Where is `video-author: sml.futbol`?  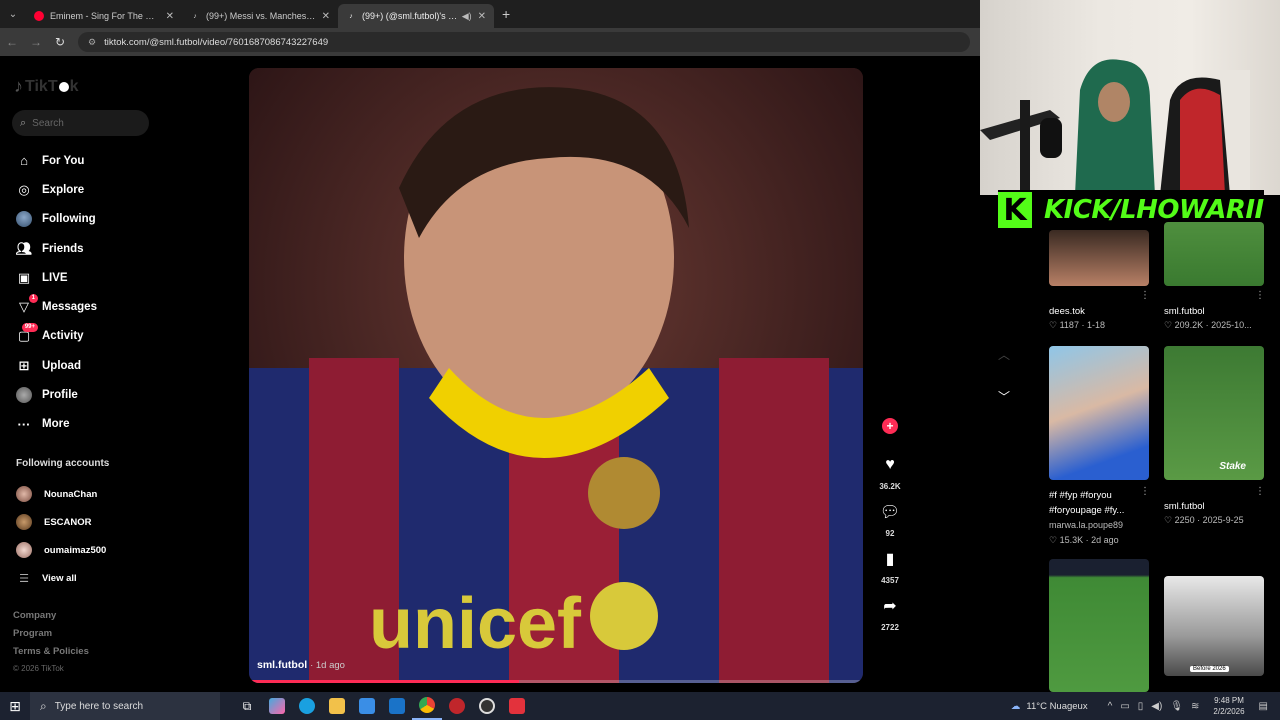 video-author: sml.futbol is located at coordinates (282, 665).